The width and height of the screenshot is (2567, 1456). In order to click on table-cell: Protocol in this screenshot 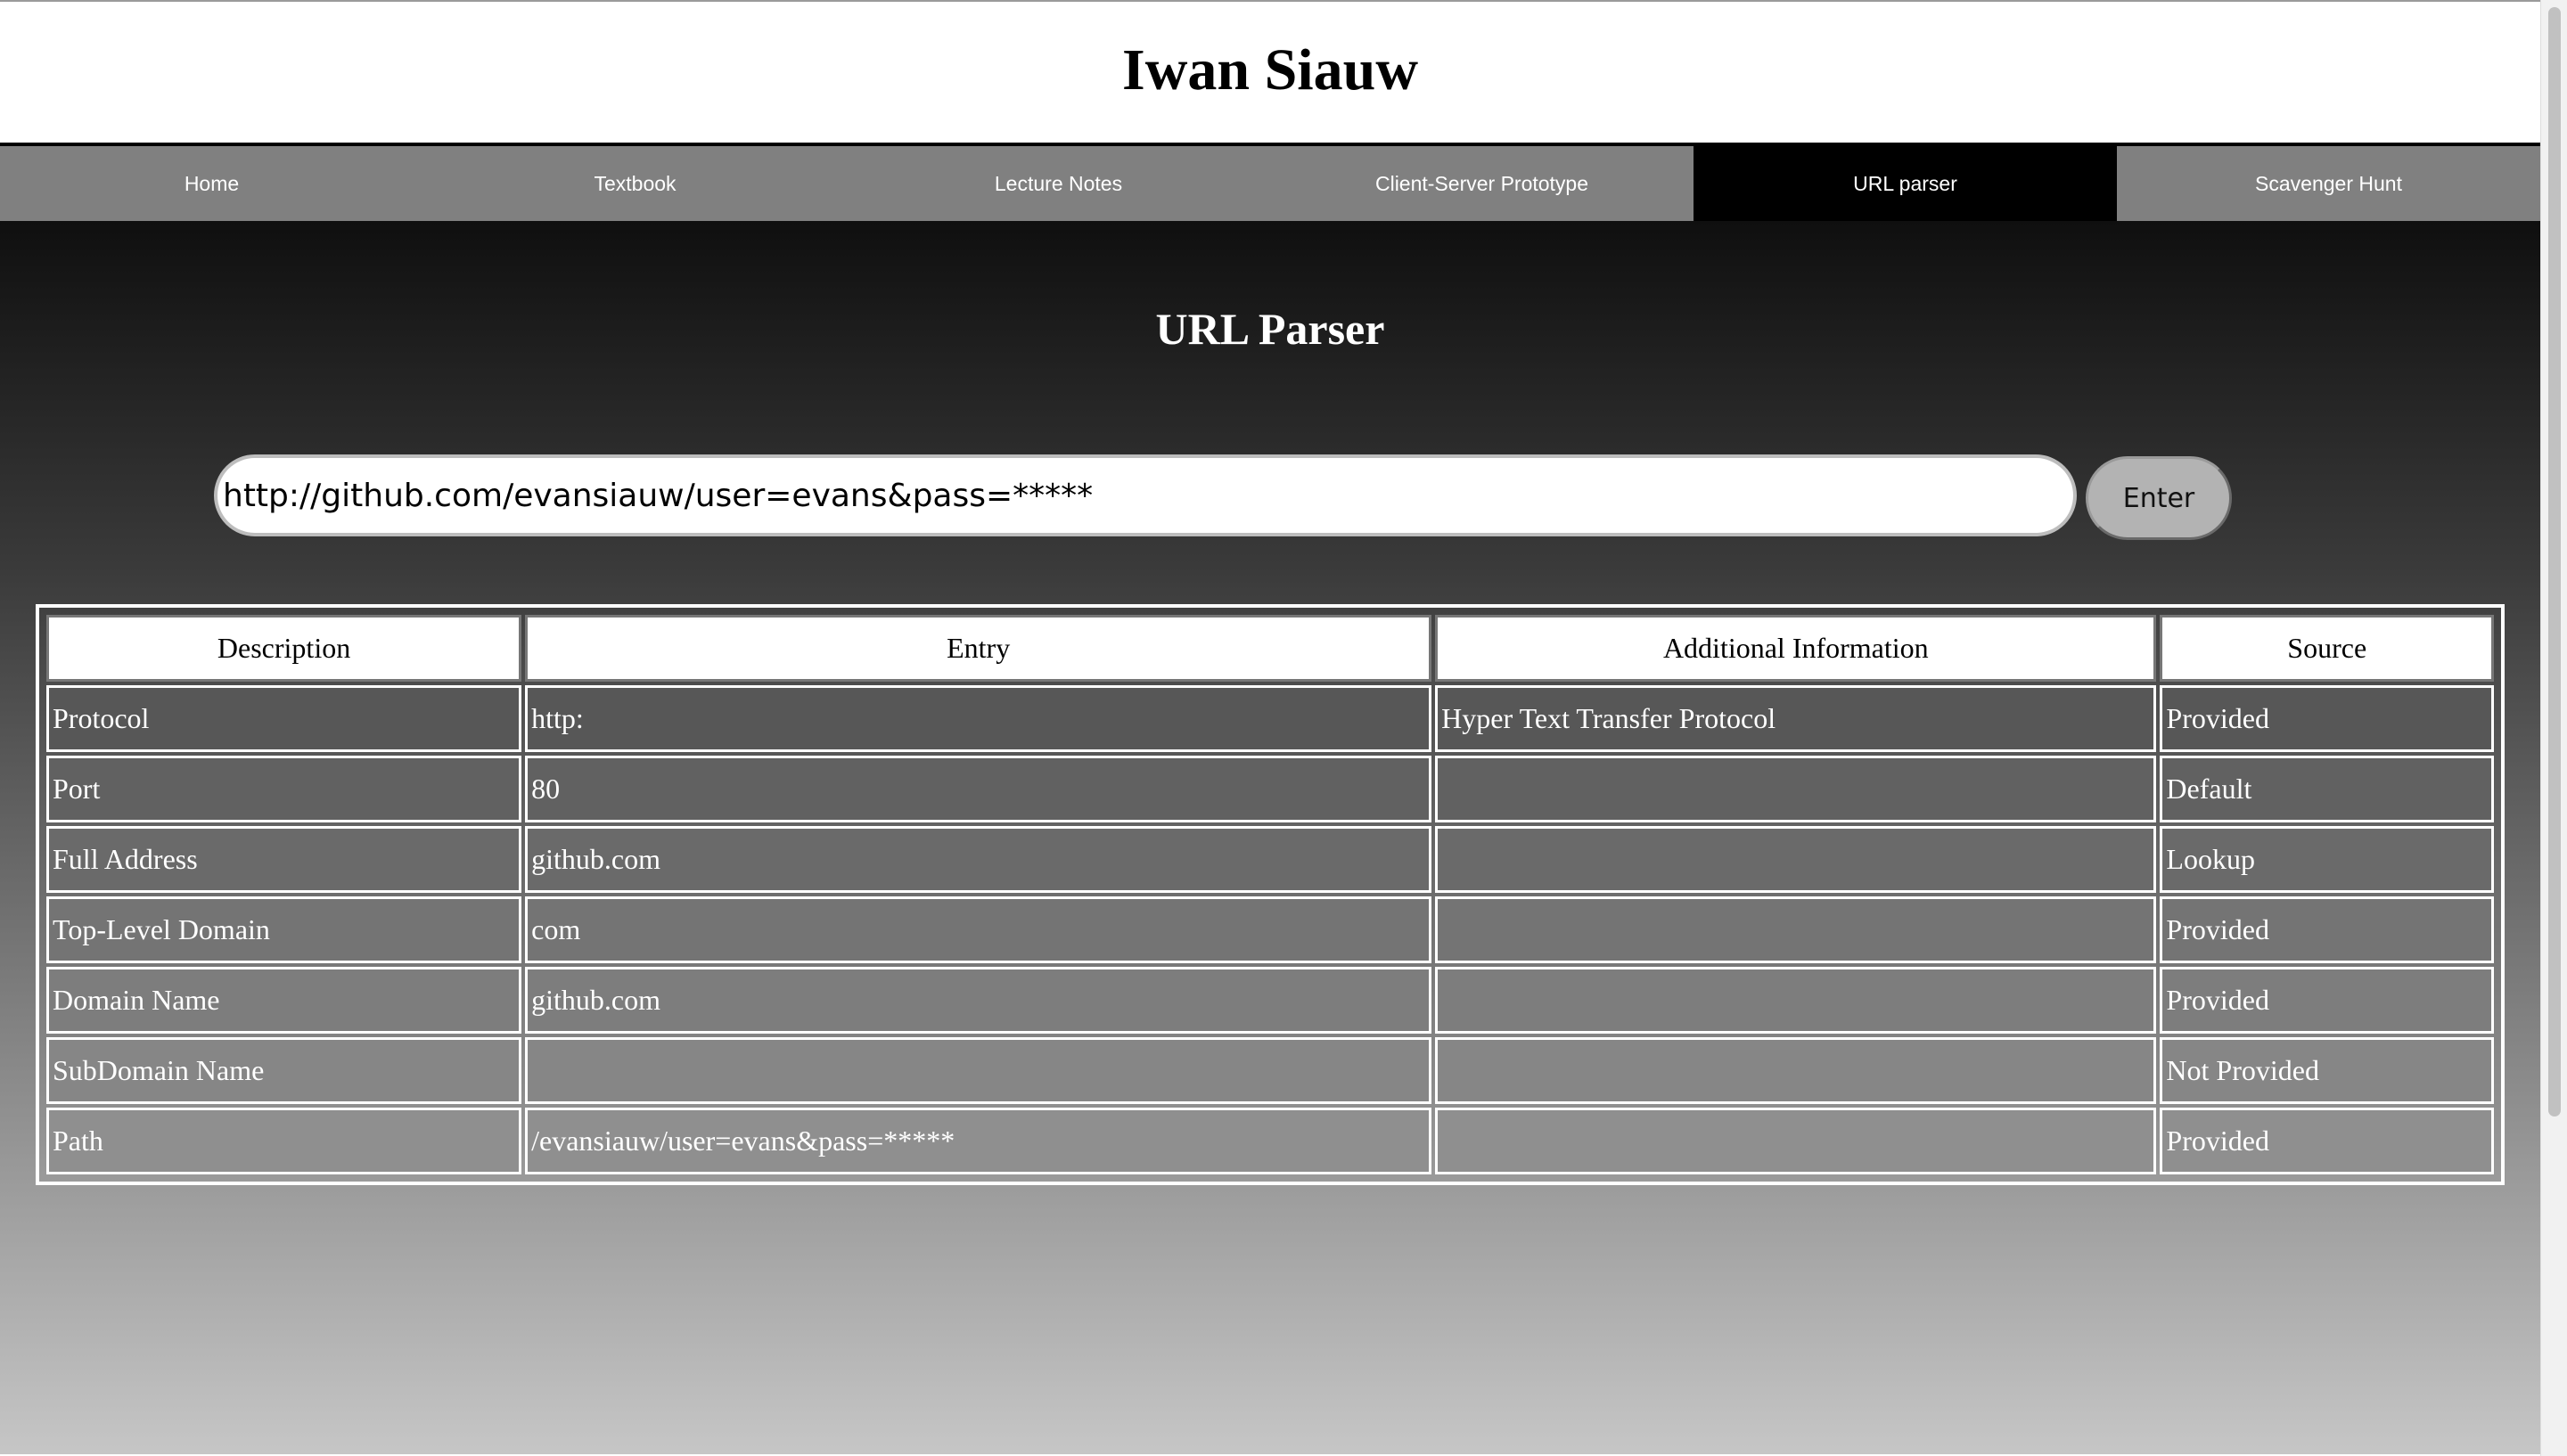, I will do `click(284, 718)`.